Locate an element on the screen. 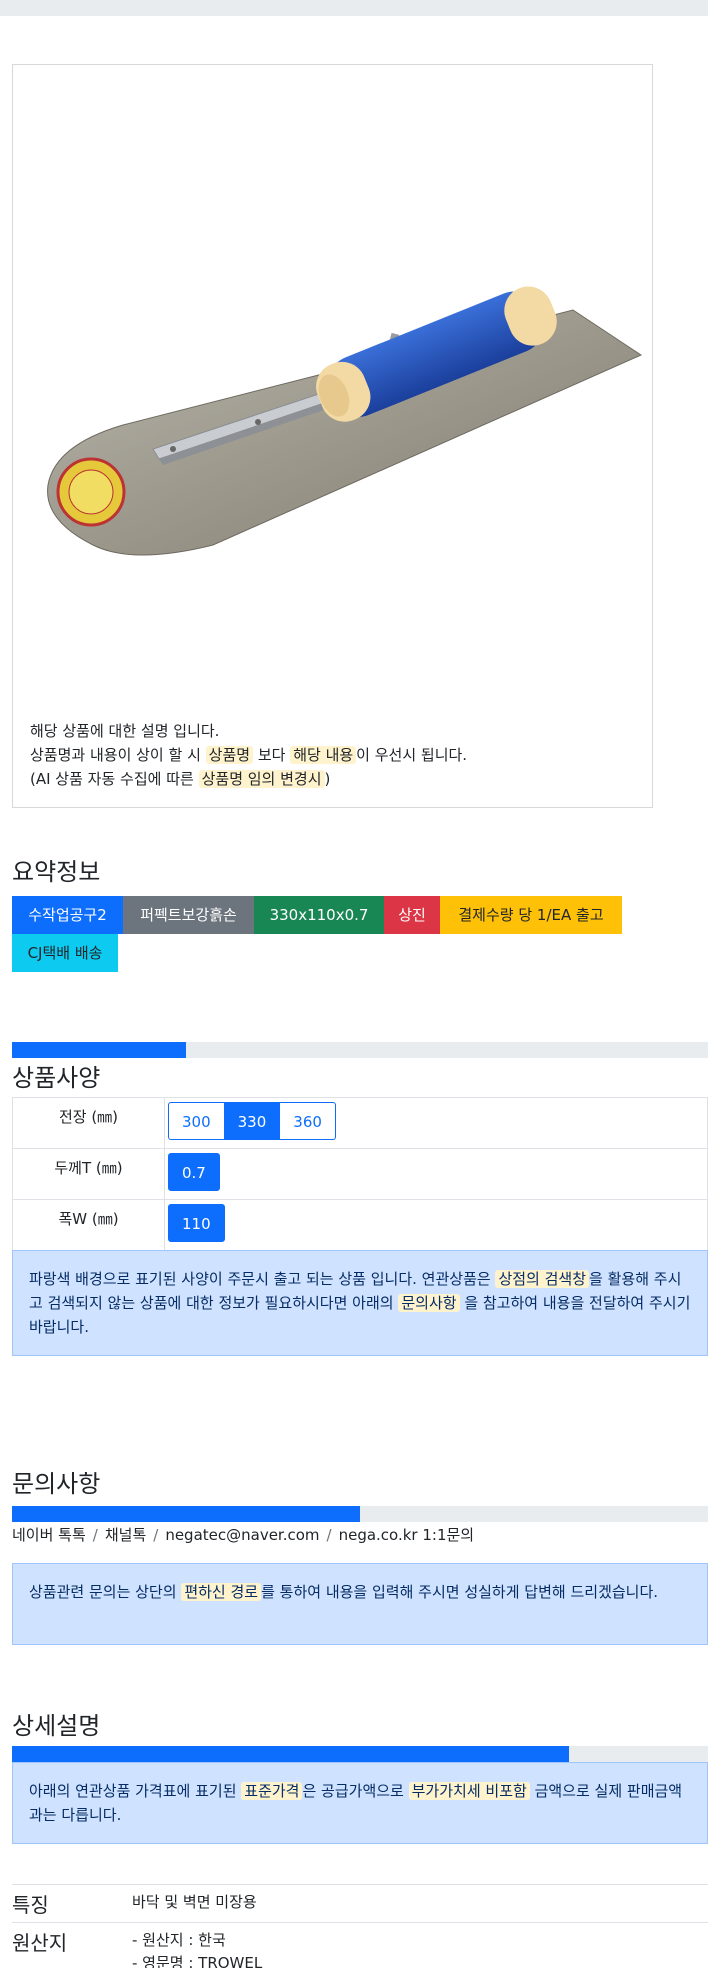  info-value: 바닥 및 벽면 미장용 is located at coordinates (420, 1903).